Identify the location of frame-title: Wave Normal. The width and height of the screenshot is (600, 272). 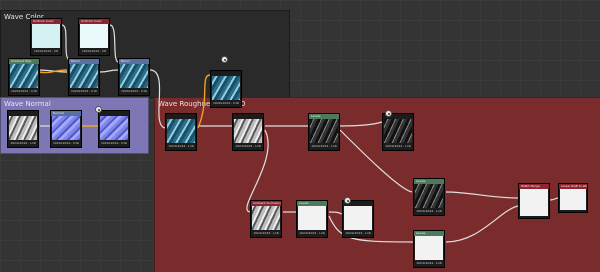
(27, 104).